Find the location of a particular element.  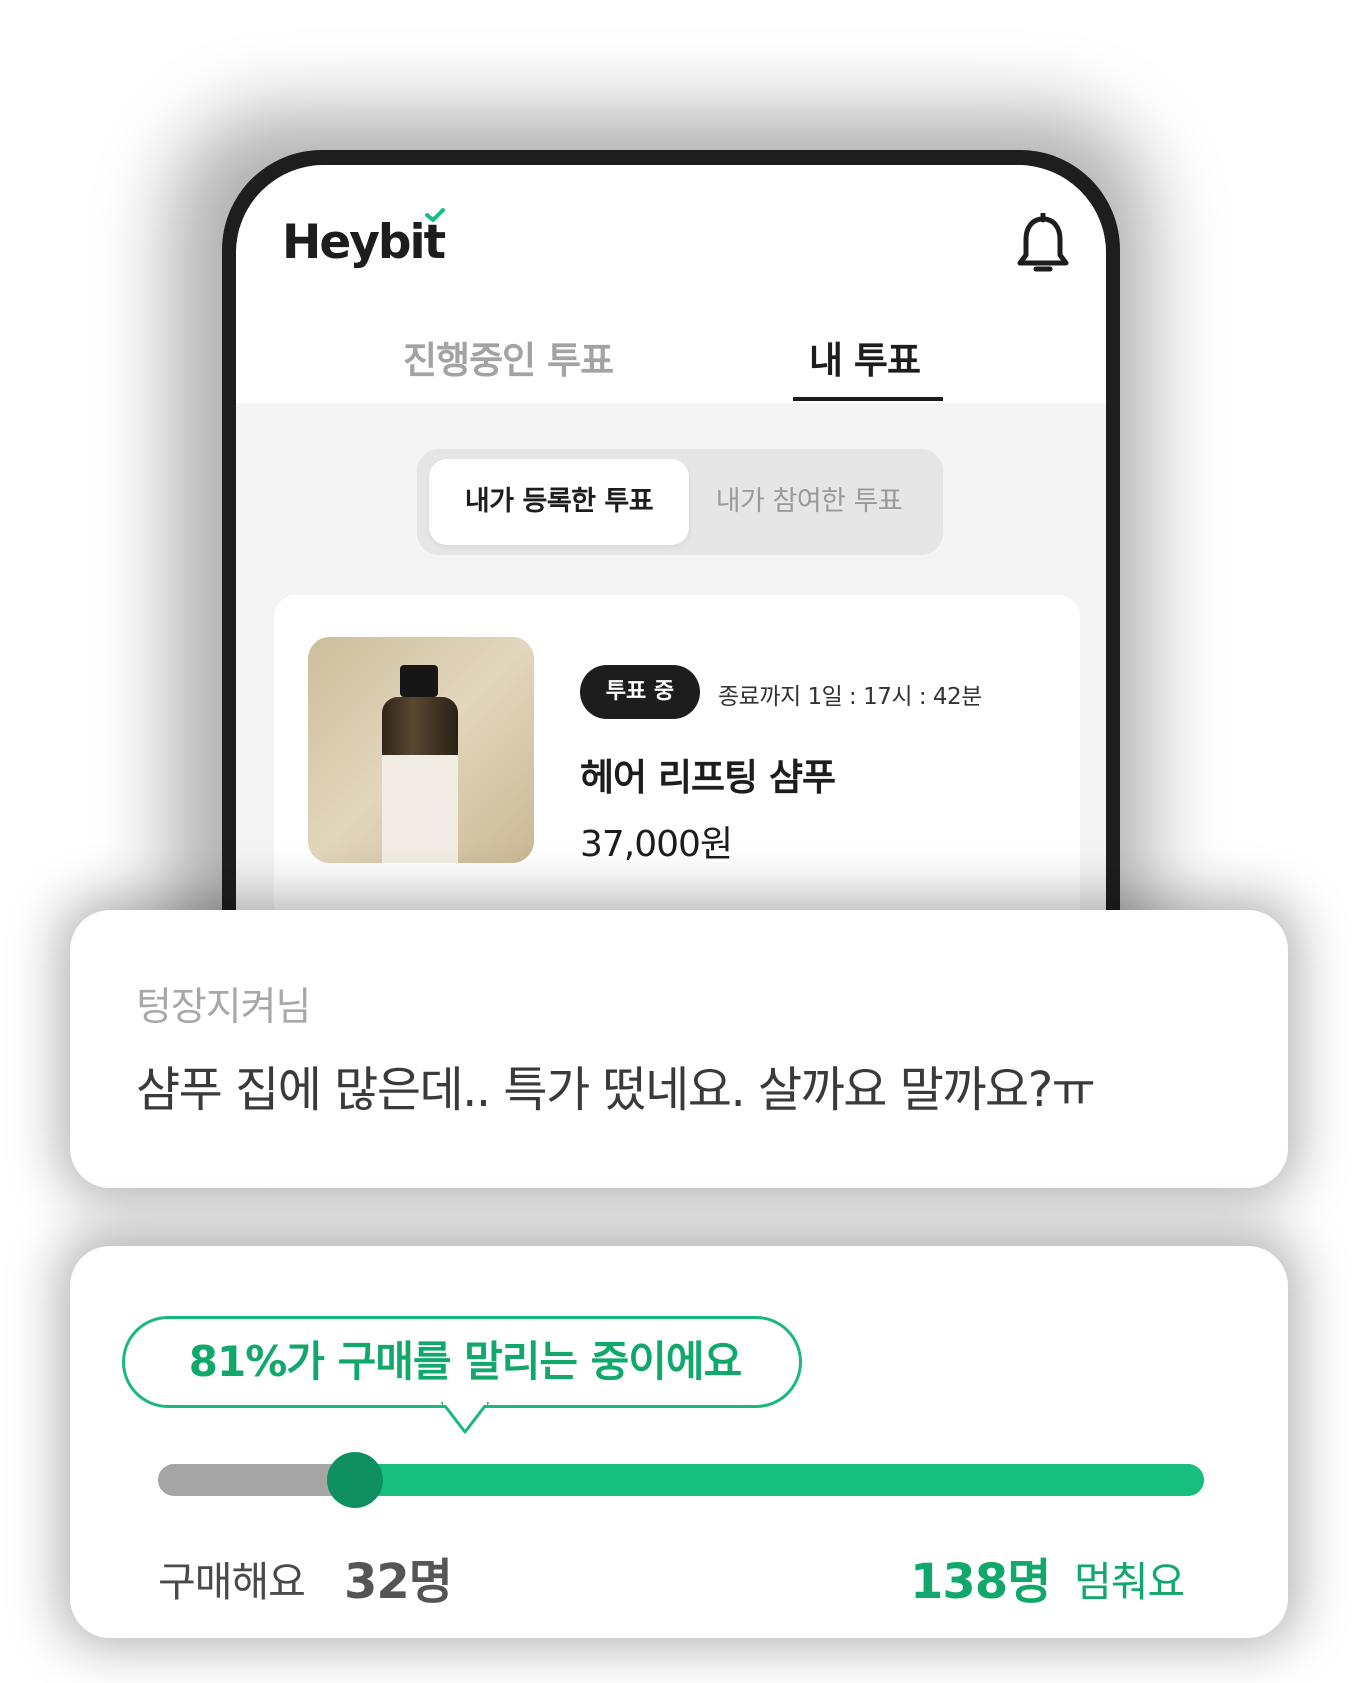

segment-registered-votes: 내가 등록한 투표 is located at coordinates (559, 502).